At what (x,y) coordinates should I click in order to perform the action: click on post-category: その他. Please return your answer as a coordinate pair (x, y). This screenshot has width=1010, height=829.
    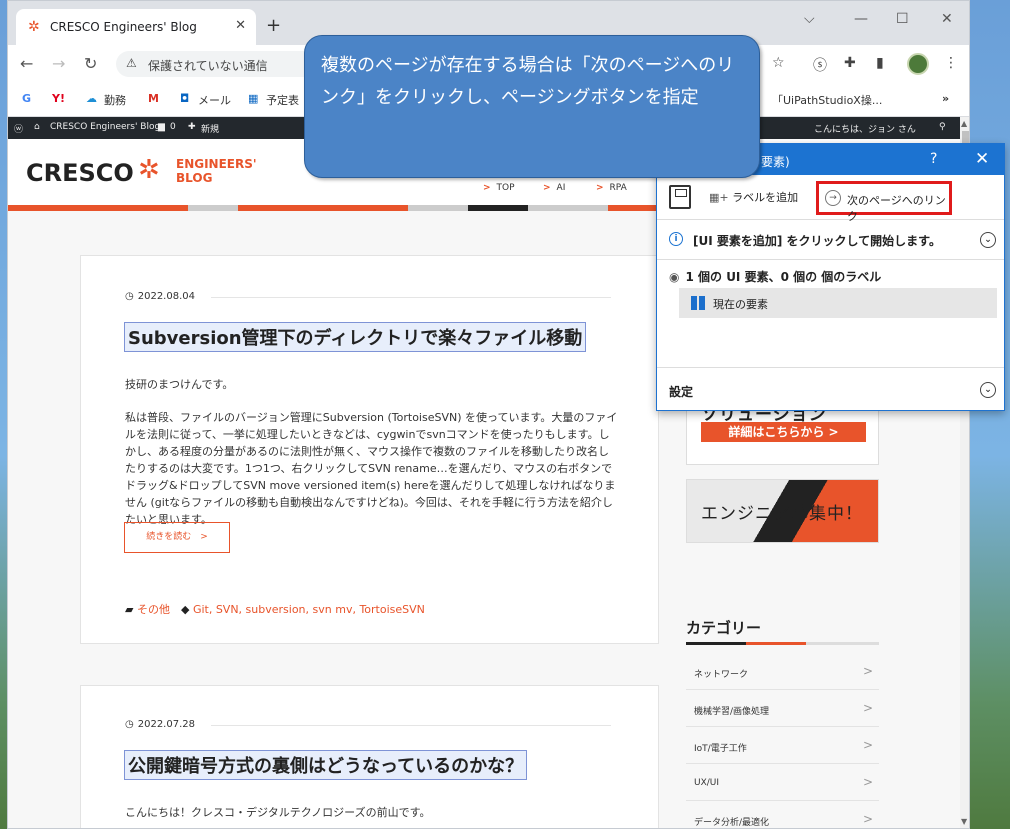
    Looking at the image, I should click on (153, 609).